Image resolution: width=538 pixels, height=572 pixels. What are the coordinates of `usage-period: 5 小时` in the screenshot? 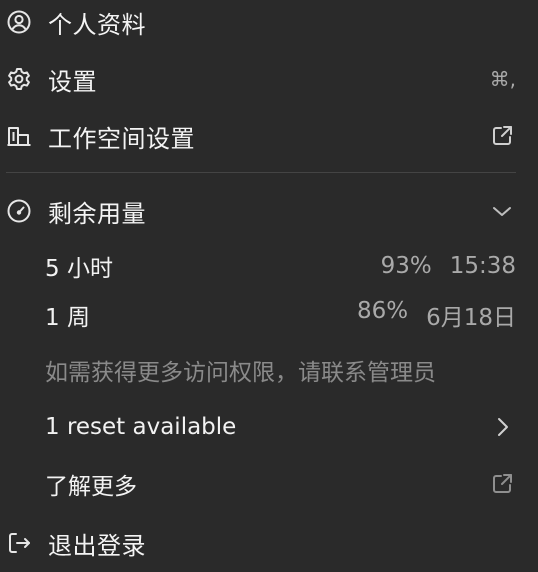 It's located at (79, 269).